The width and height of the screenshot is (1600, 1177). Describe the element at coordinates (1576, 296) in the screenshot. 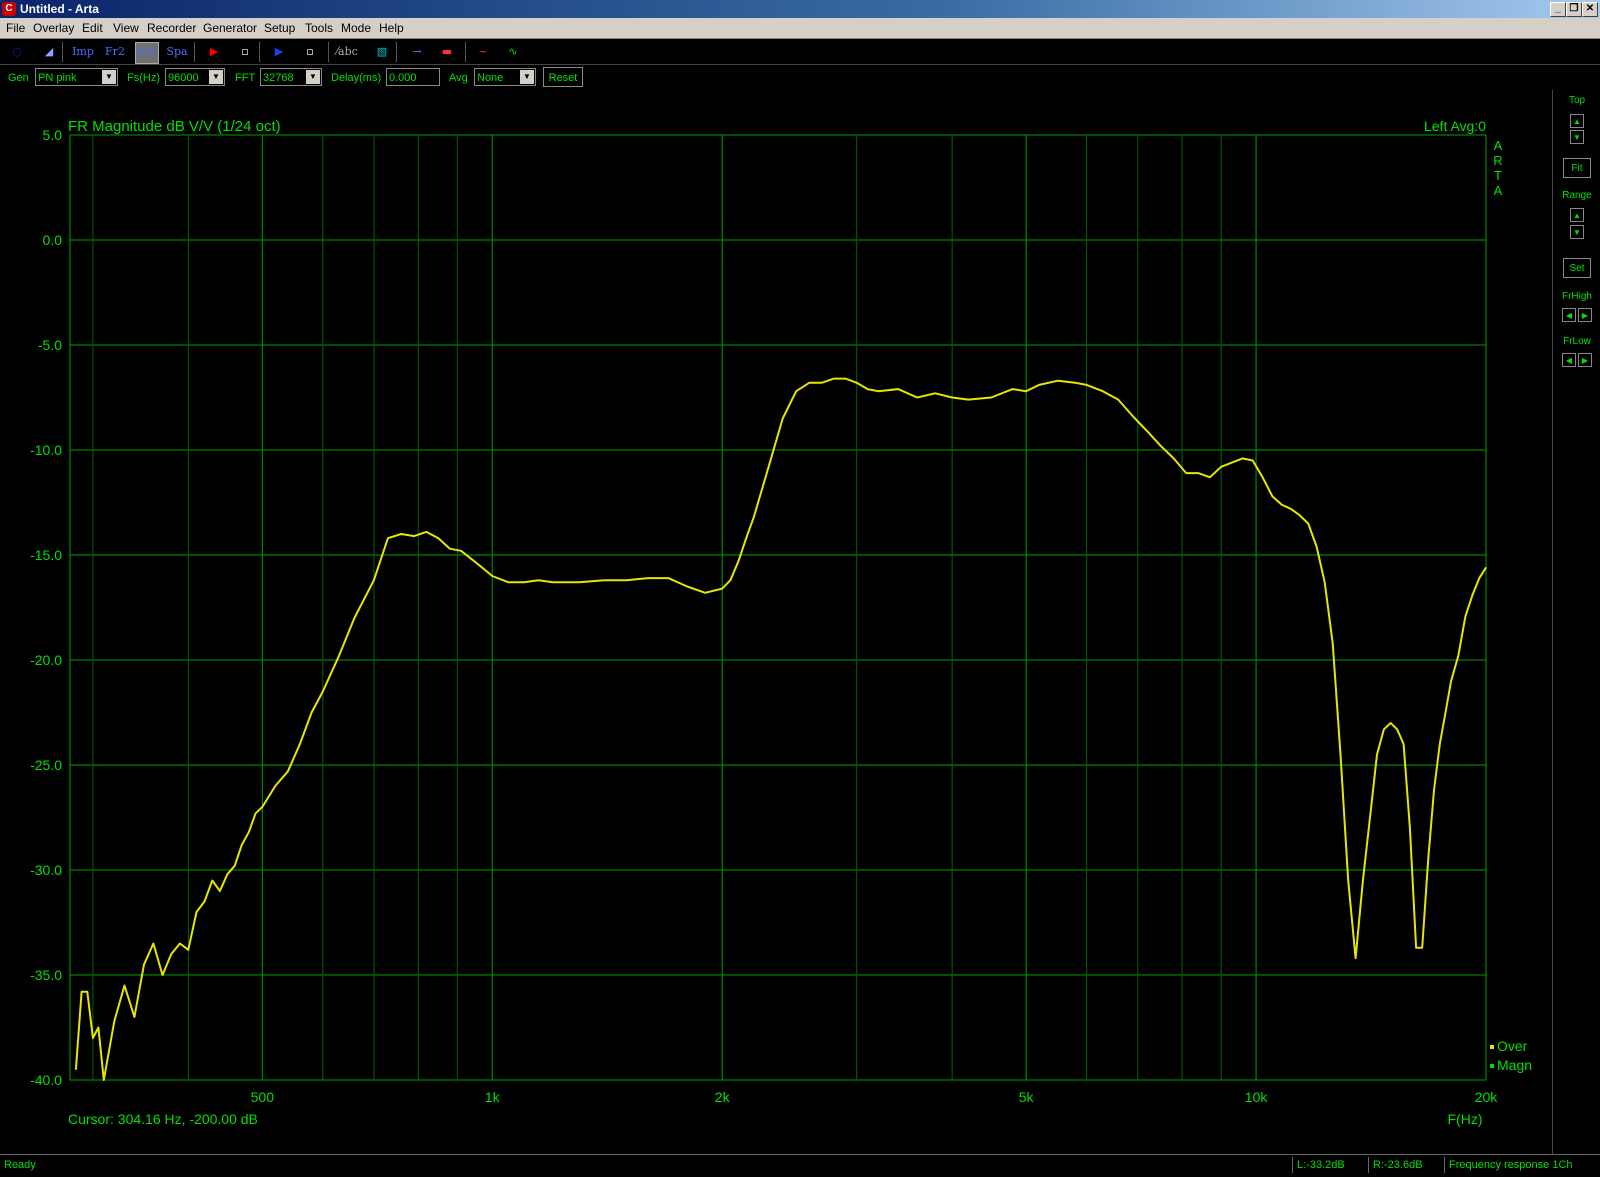

I see `frhigh-label: FrHigh` at that location.